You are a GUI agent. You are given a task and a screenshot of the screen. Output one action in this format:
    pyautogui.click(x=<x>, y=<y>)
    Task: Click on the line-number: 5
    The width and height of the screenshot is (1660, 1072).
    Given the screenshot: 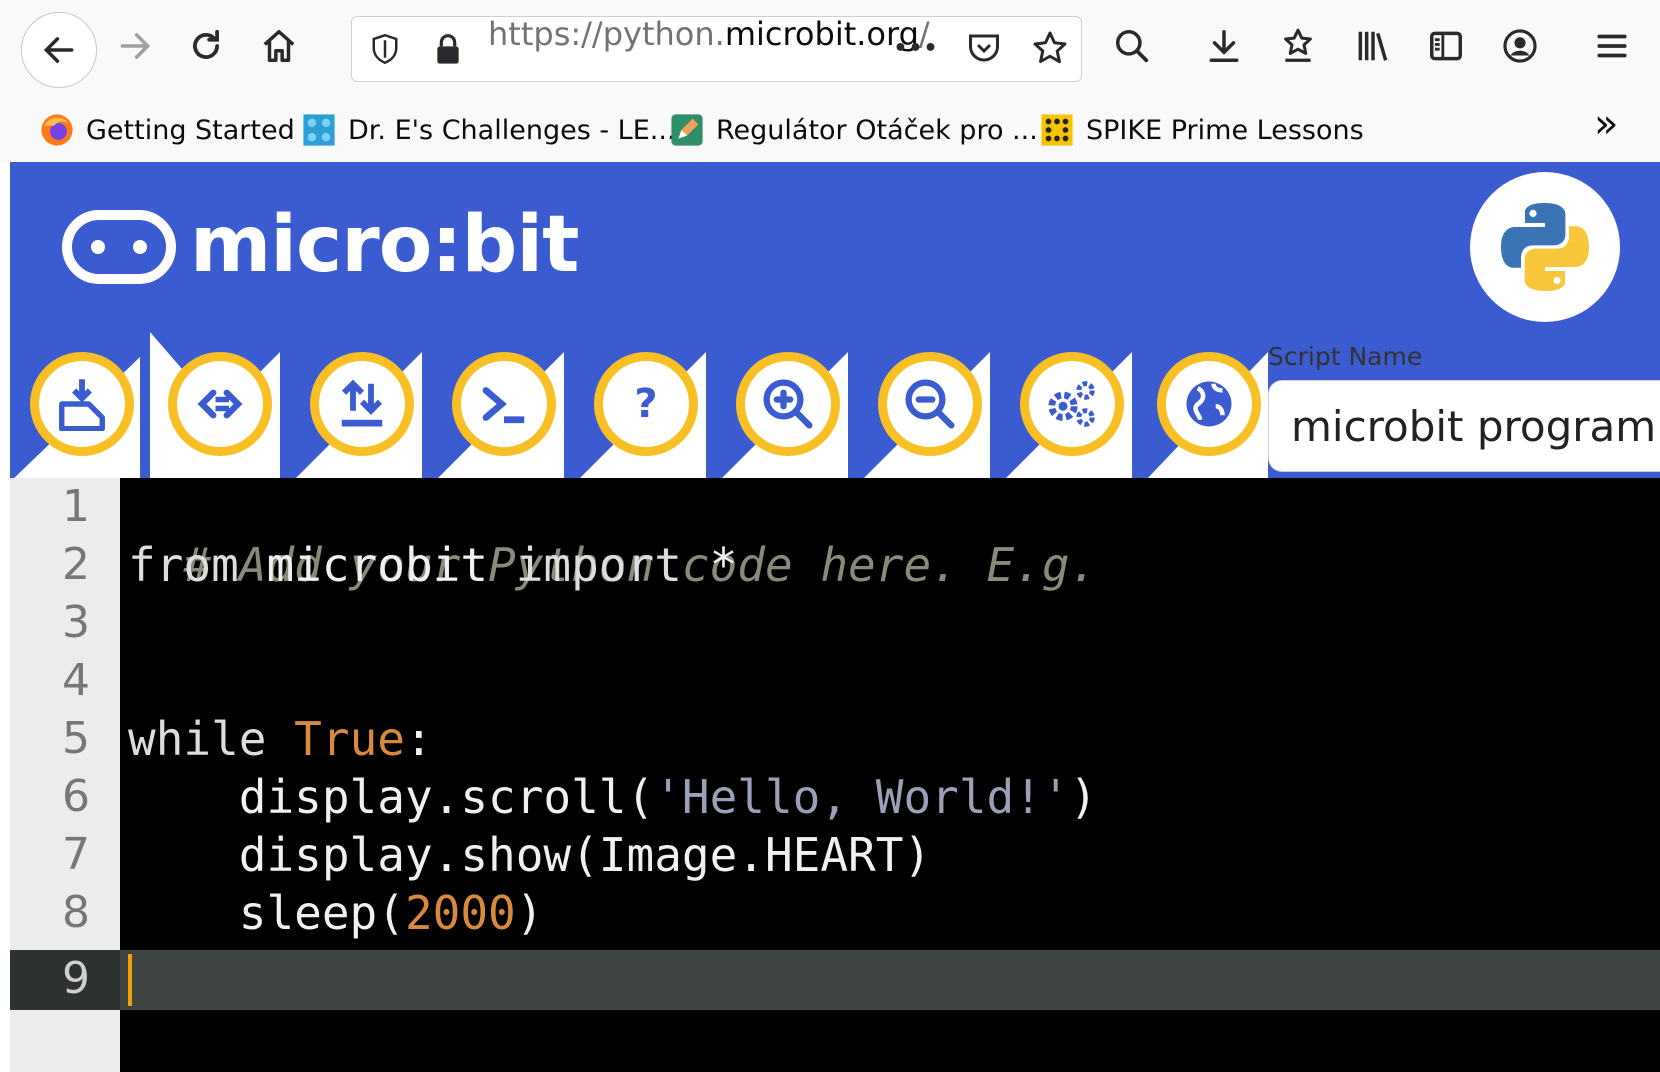 What is the action you would take?
    pyautogui.click(x=76, y=738)
    